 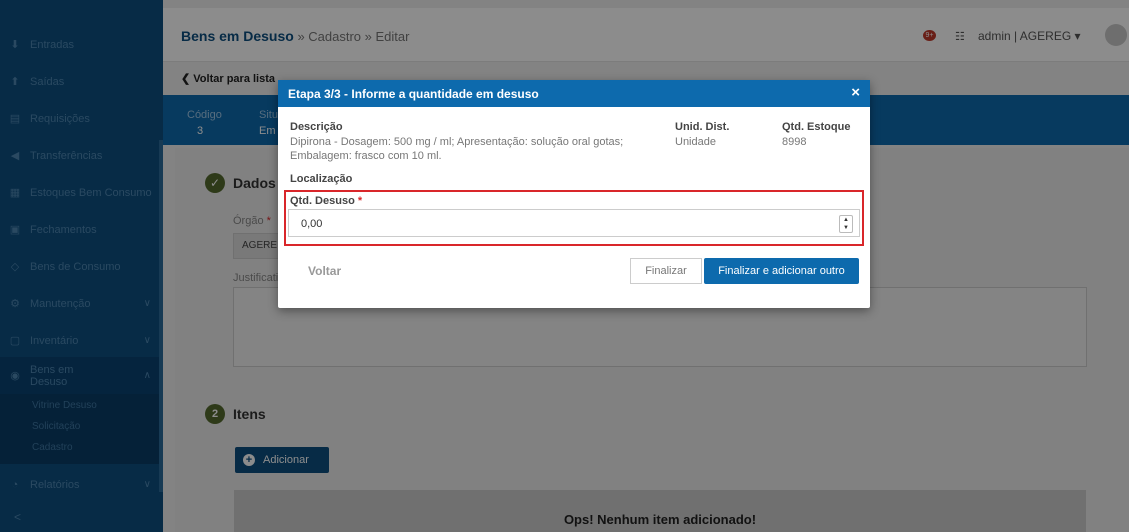 What do you see at coordinates (321, 179) in the screenshot?
I see `localizacao-label: Localização` at bounding box center [321, 179].